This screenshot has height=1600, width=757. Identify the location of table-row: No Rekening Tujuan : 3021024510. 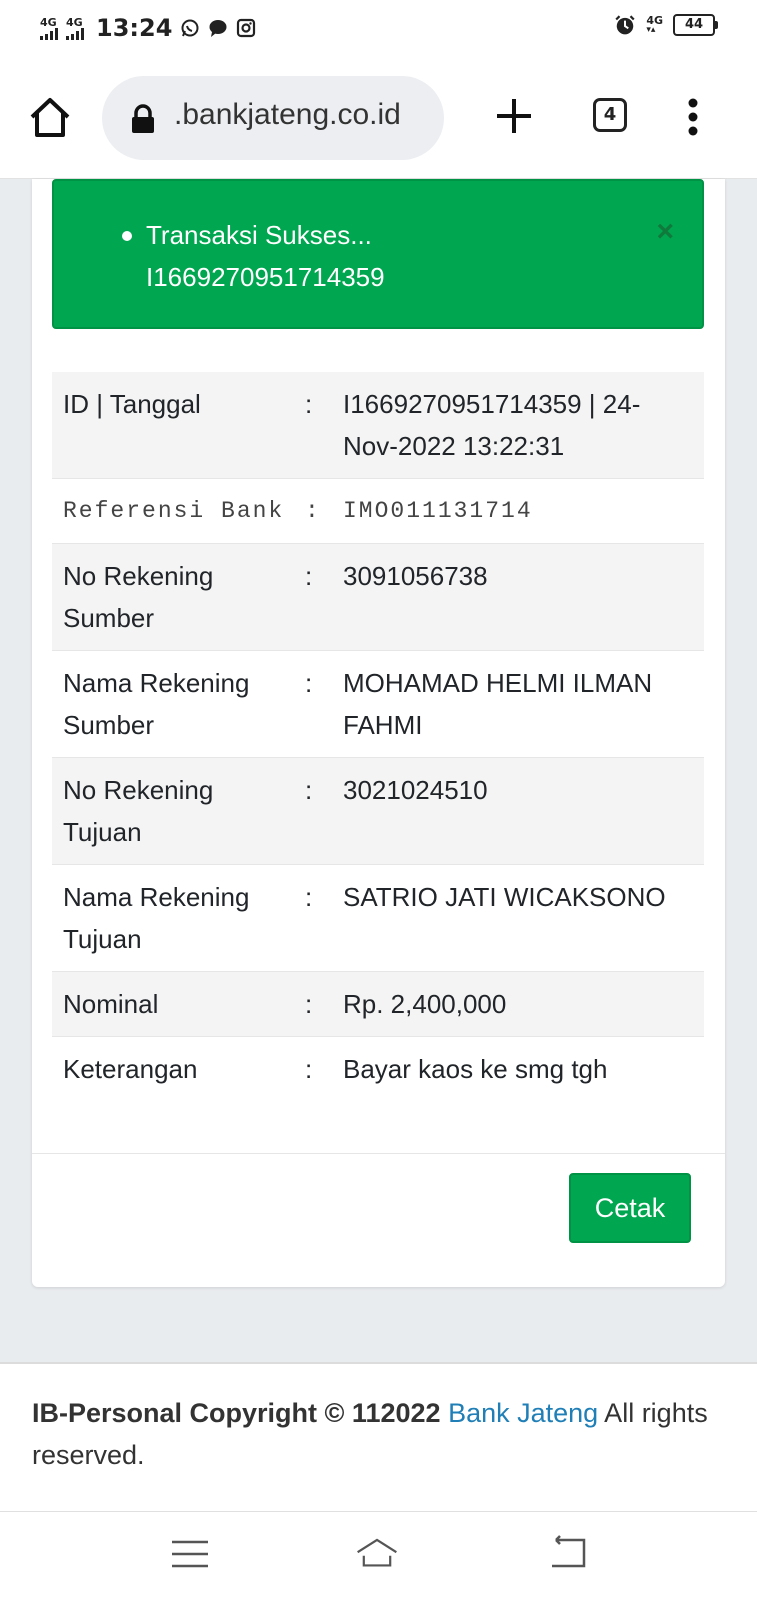
(378, 811).